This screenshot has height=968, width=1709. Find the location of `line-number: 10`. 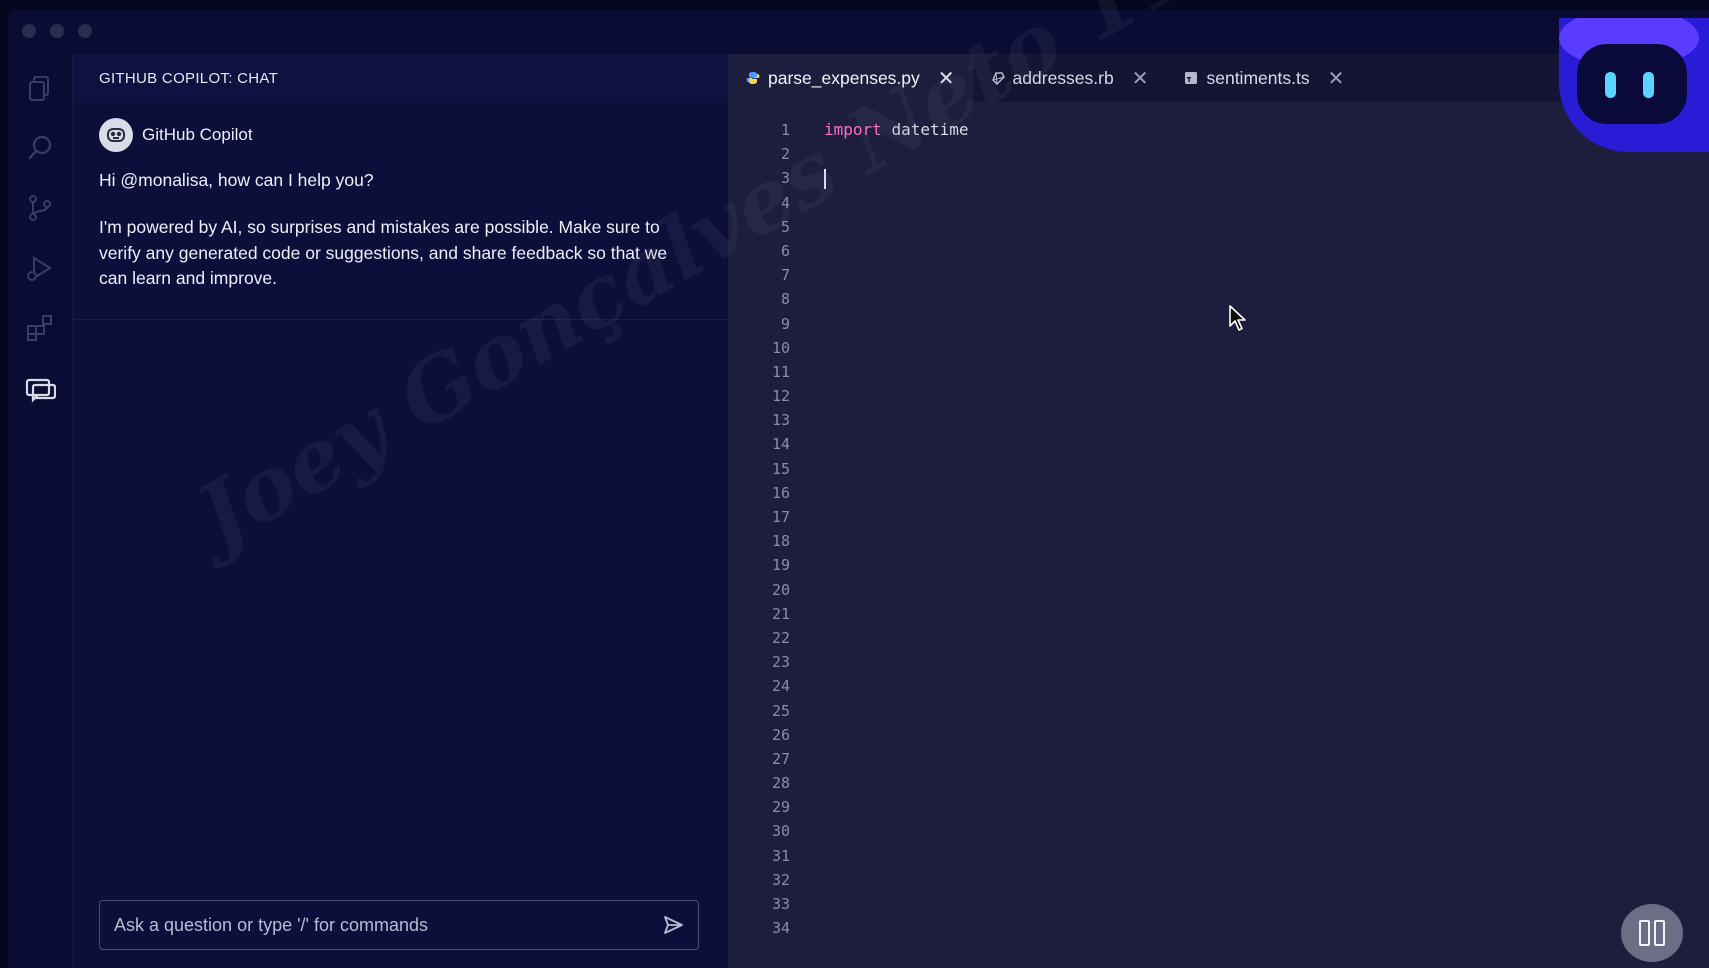

line-number: 10 is located at coordinates (780, 347).